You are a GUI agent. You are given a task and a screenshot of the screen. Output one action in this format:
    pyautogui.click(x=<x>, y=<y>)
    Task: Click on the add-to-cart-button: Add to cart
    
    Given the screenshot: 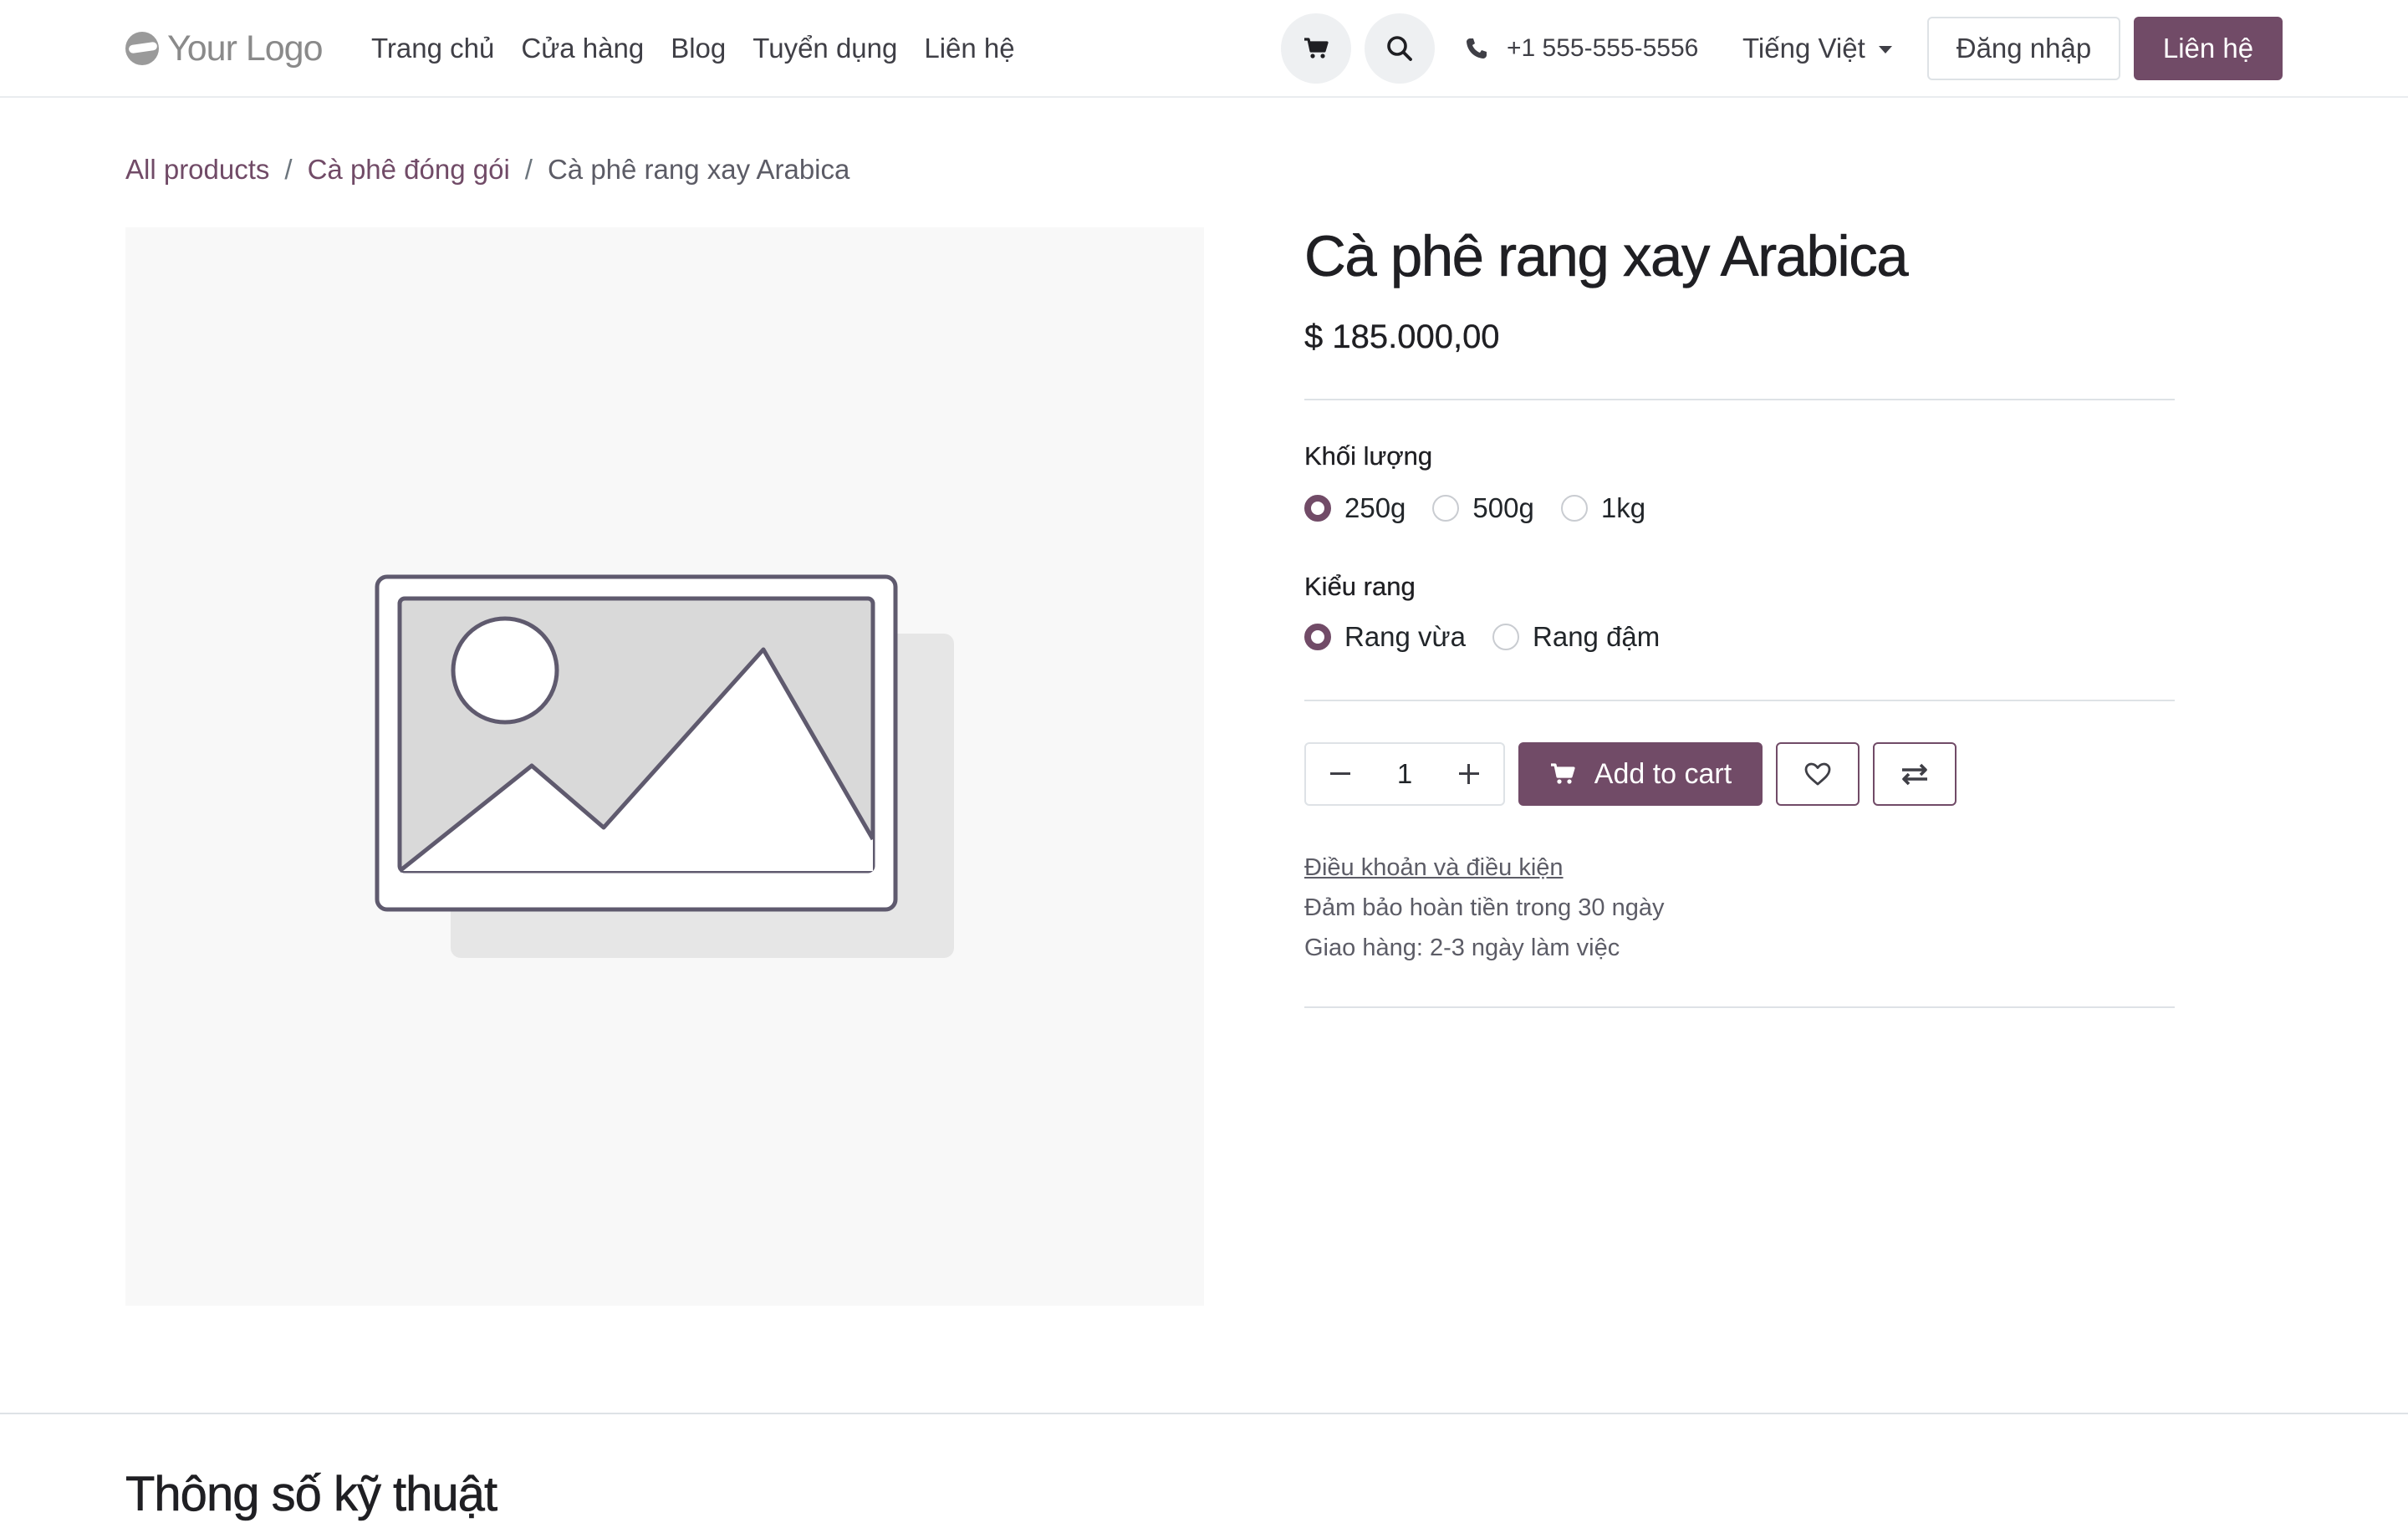 What is the action you would take?
    pyautogui.click(x=1641, y=774)
    